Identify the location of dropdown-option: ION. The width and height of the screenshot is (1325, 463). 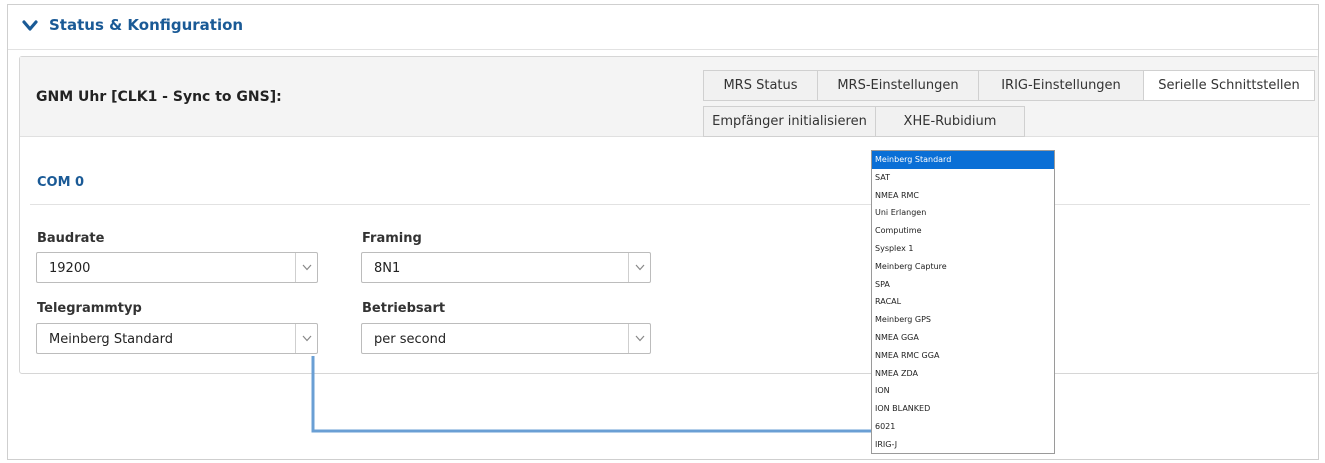
(963, 391).